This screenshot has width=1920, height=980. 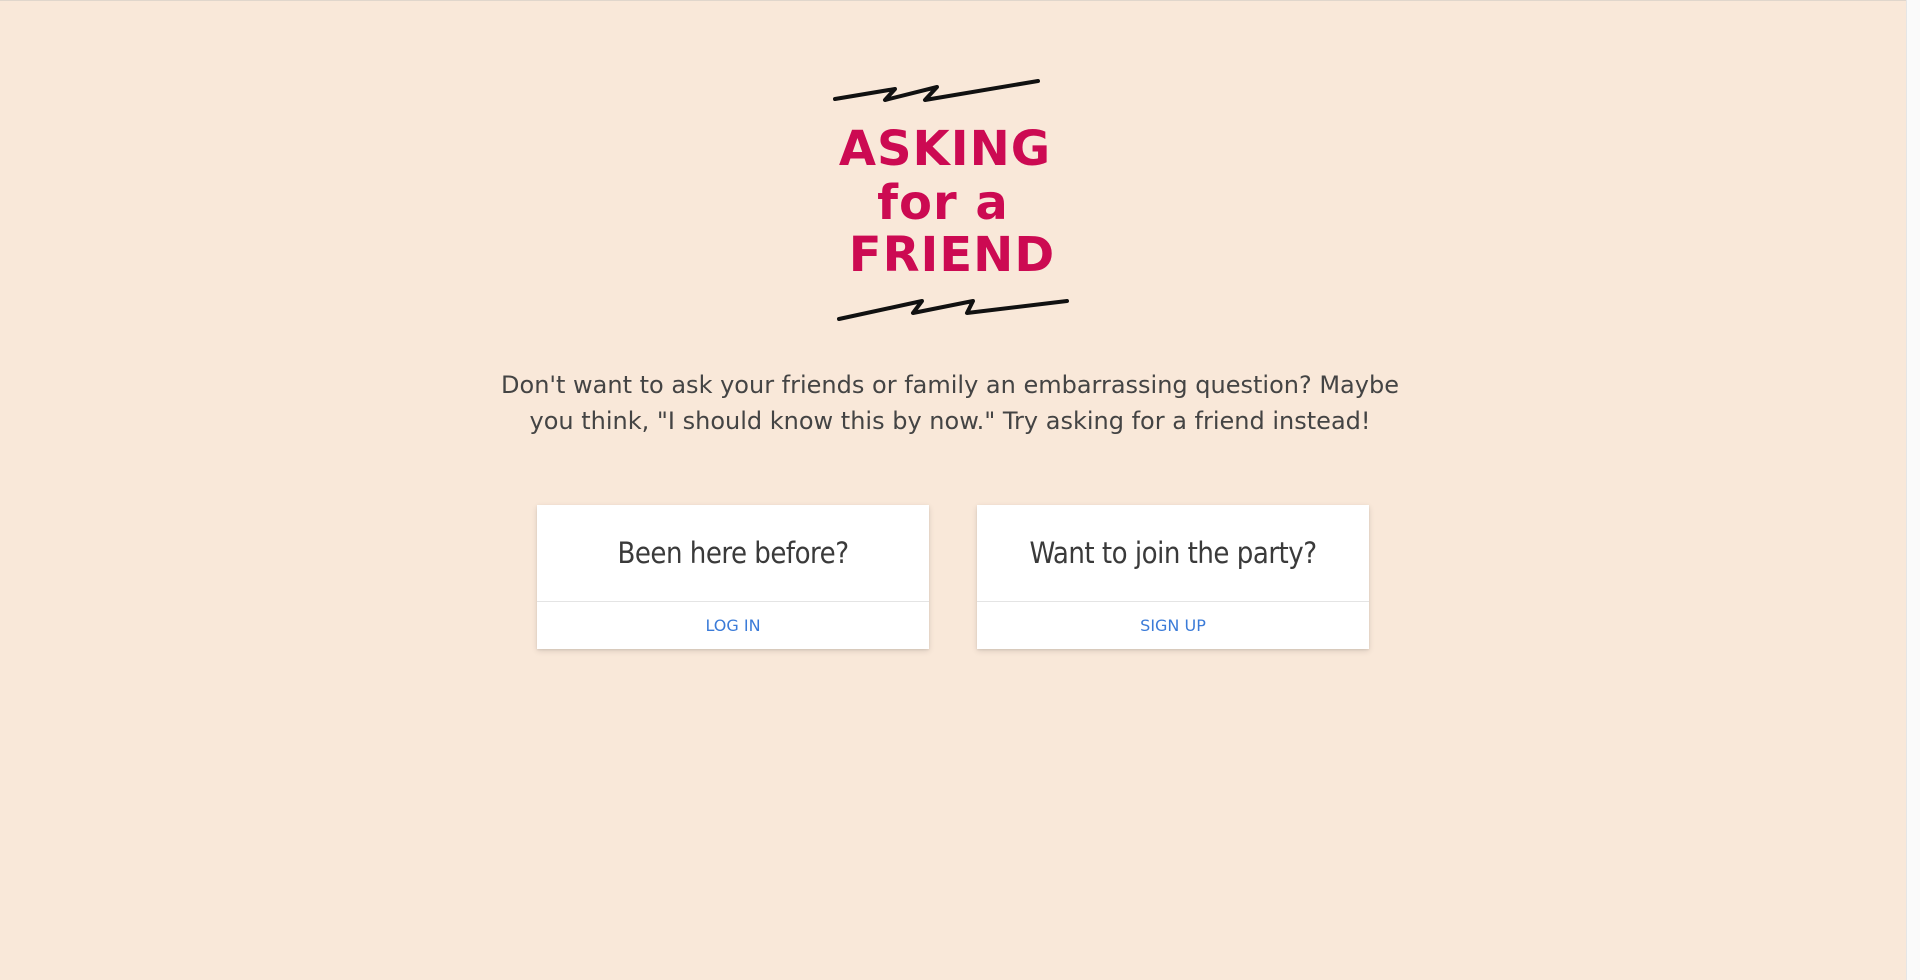 I want to click on login-card: Been here before? LOG IN, so click(x=733, y=577).